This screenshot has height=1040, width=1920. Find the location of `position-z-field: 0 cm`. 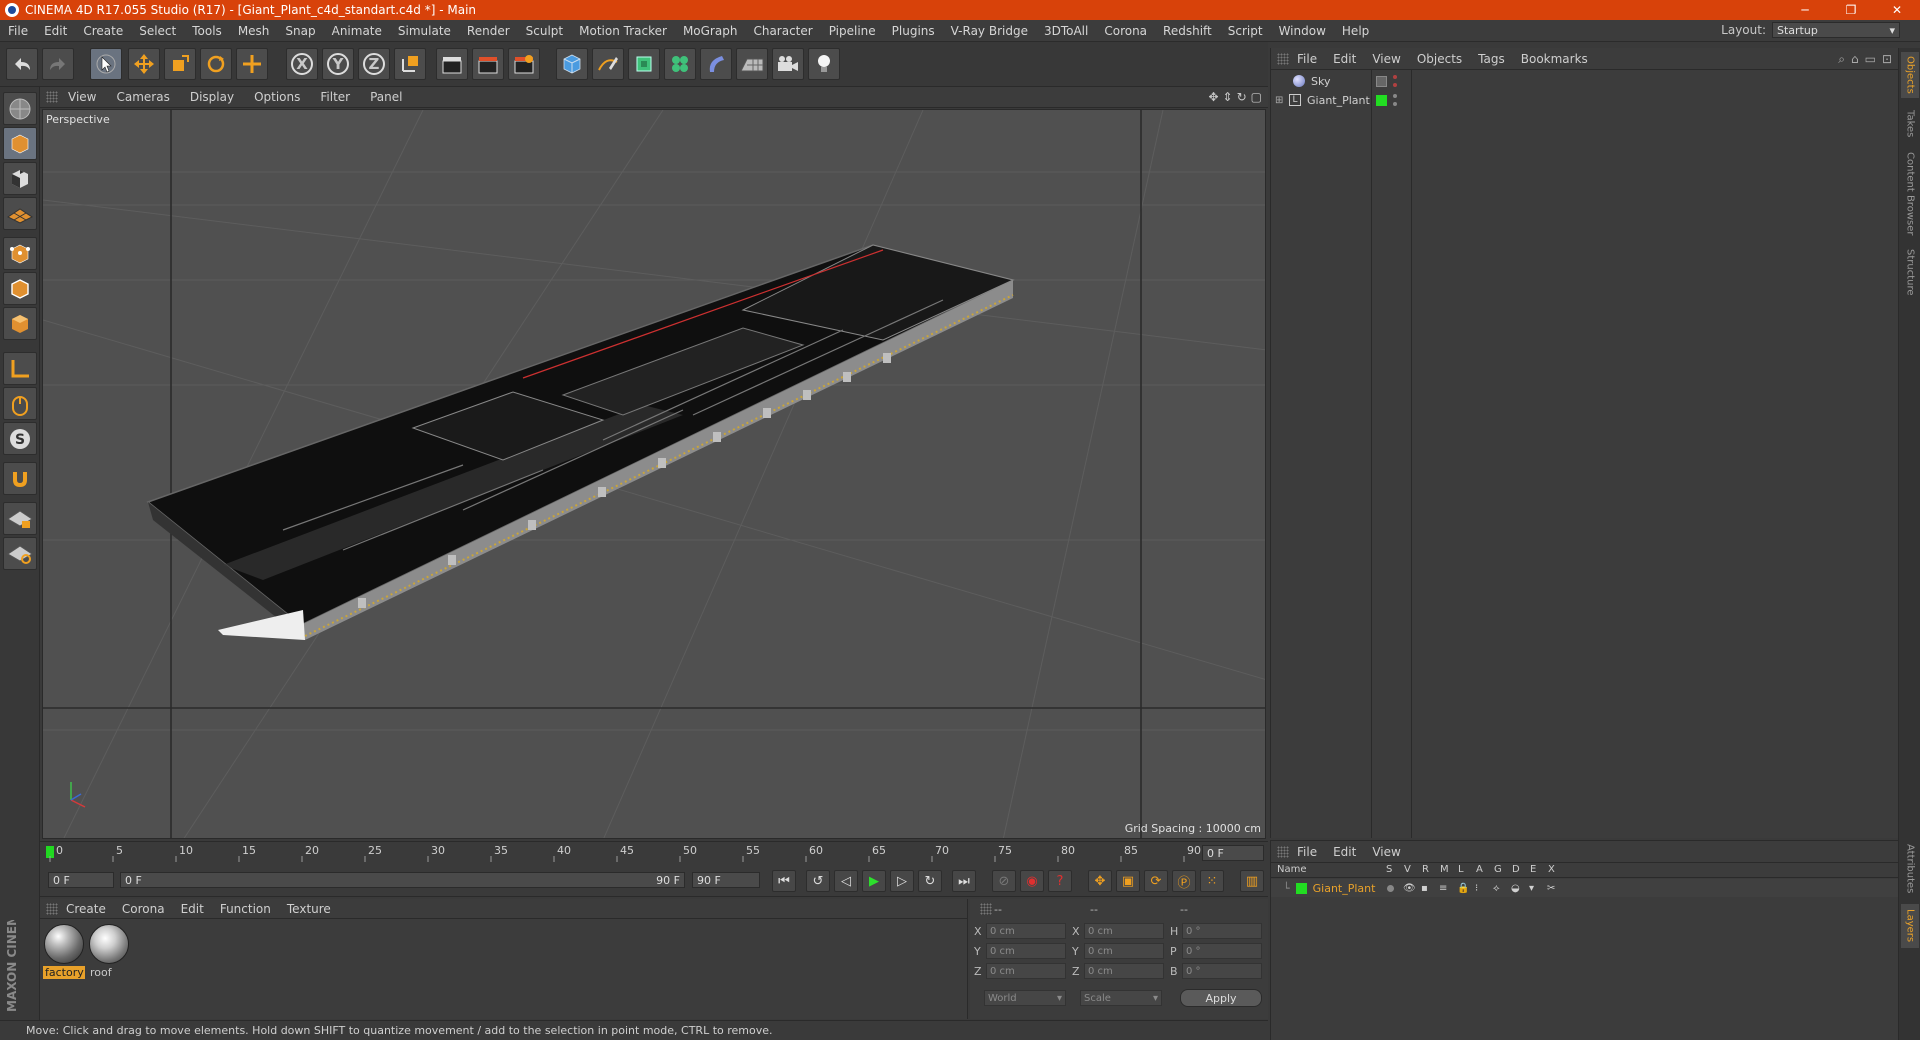

position-z-field: 0 cm is located at coordinates (1026, 971).